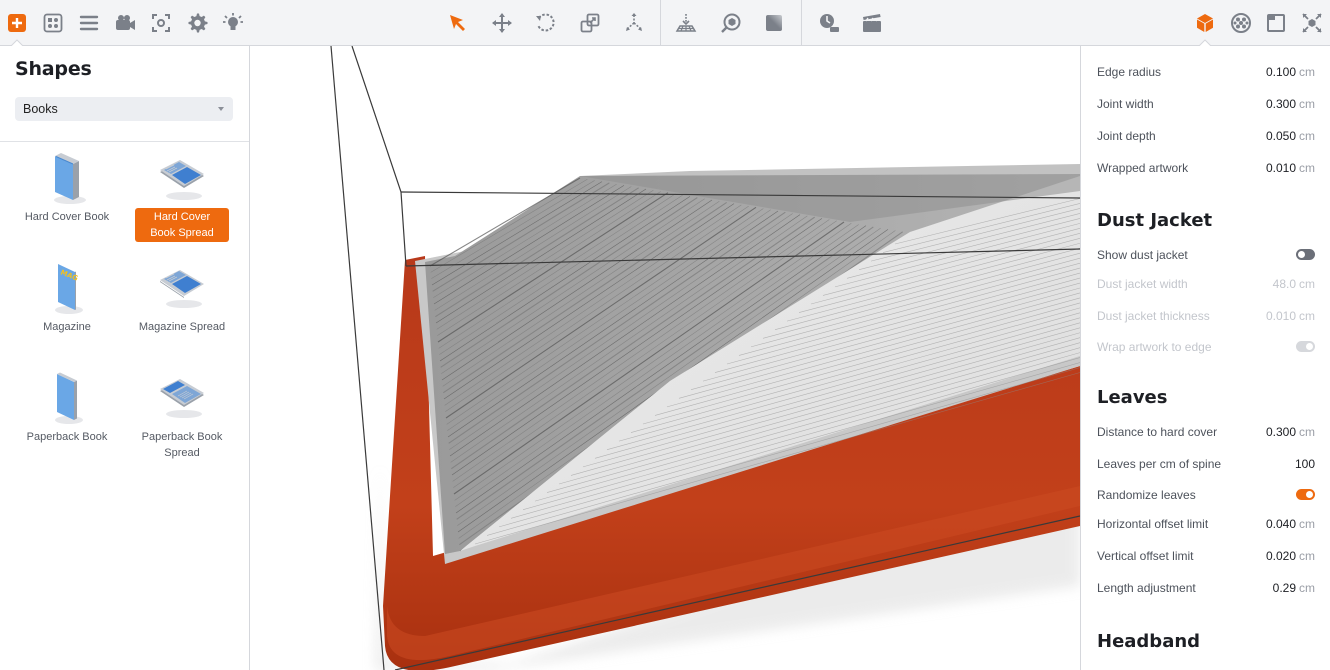  Describe the element at coordinates (17, 23) in the screenshot. I see `add-shape-button` at that location.